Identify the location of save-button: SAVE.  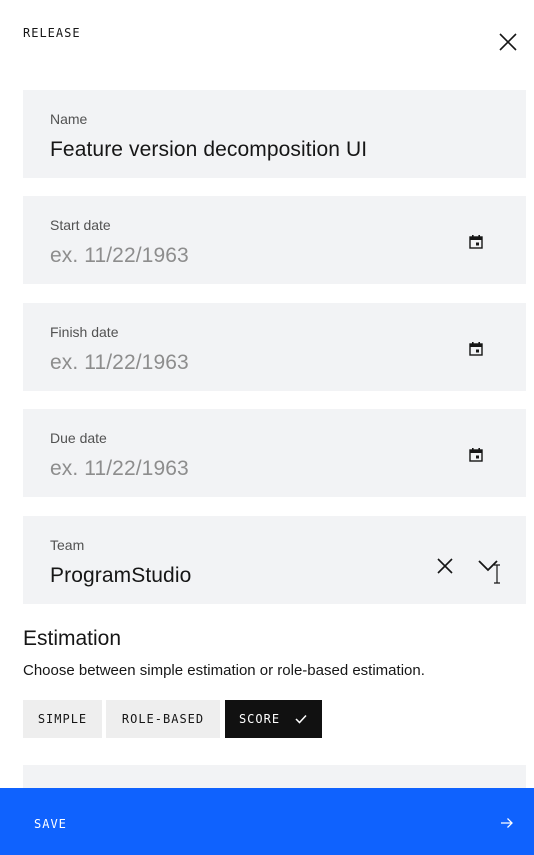
(267, 821).